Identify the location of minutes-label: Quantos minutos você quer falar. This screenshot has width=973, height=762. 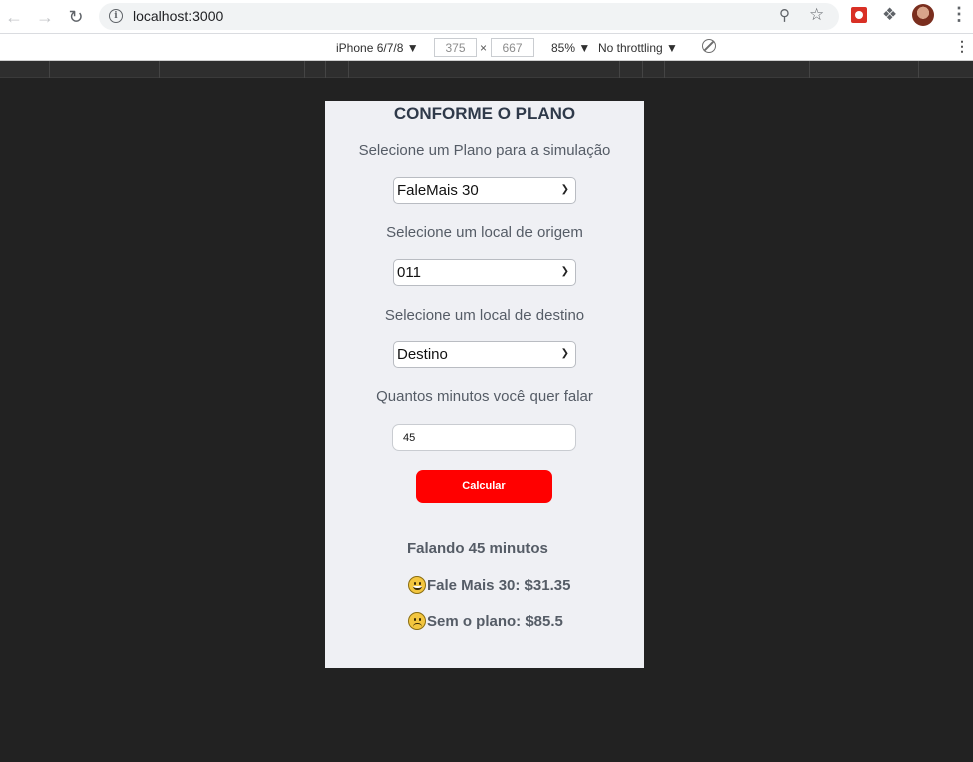
(484, 396).